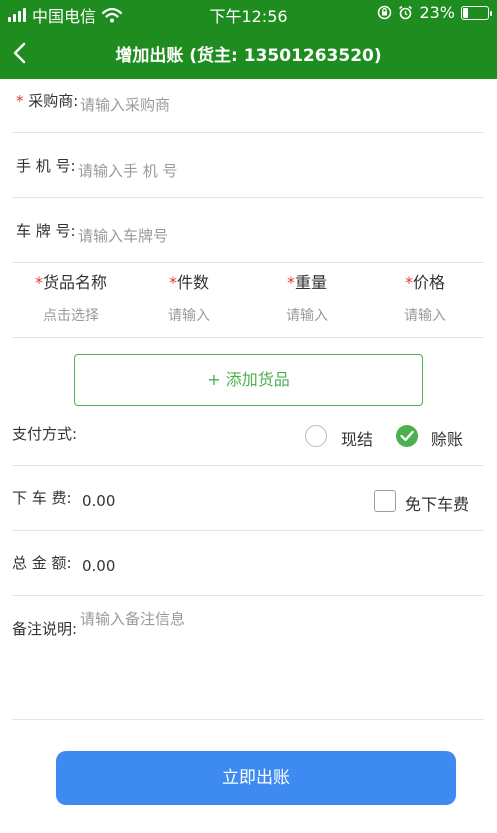  I want to click on goods-col-count-header: *件数, so click(189, 281).